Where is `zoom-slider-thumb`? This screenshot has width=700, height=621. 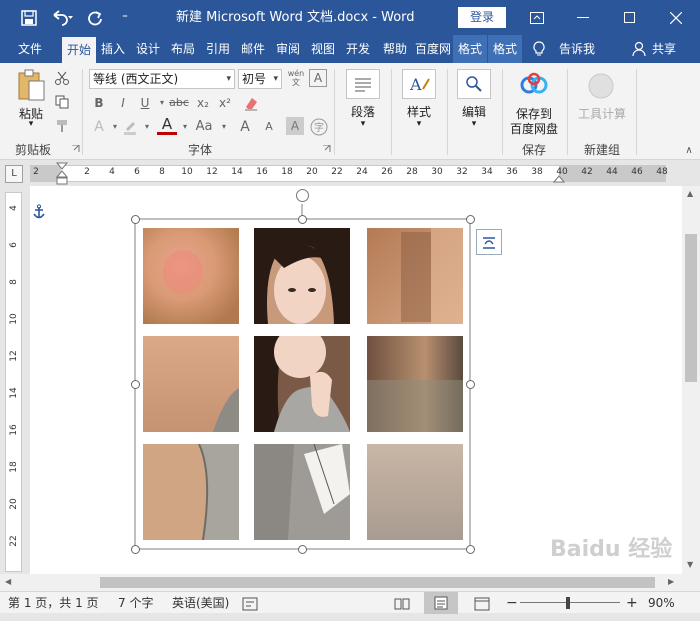 zoom-slider-thumb is located at coordinates (568, 603).